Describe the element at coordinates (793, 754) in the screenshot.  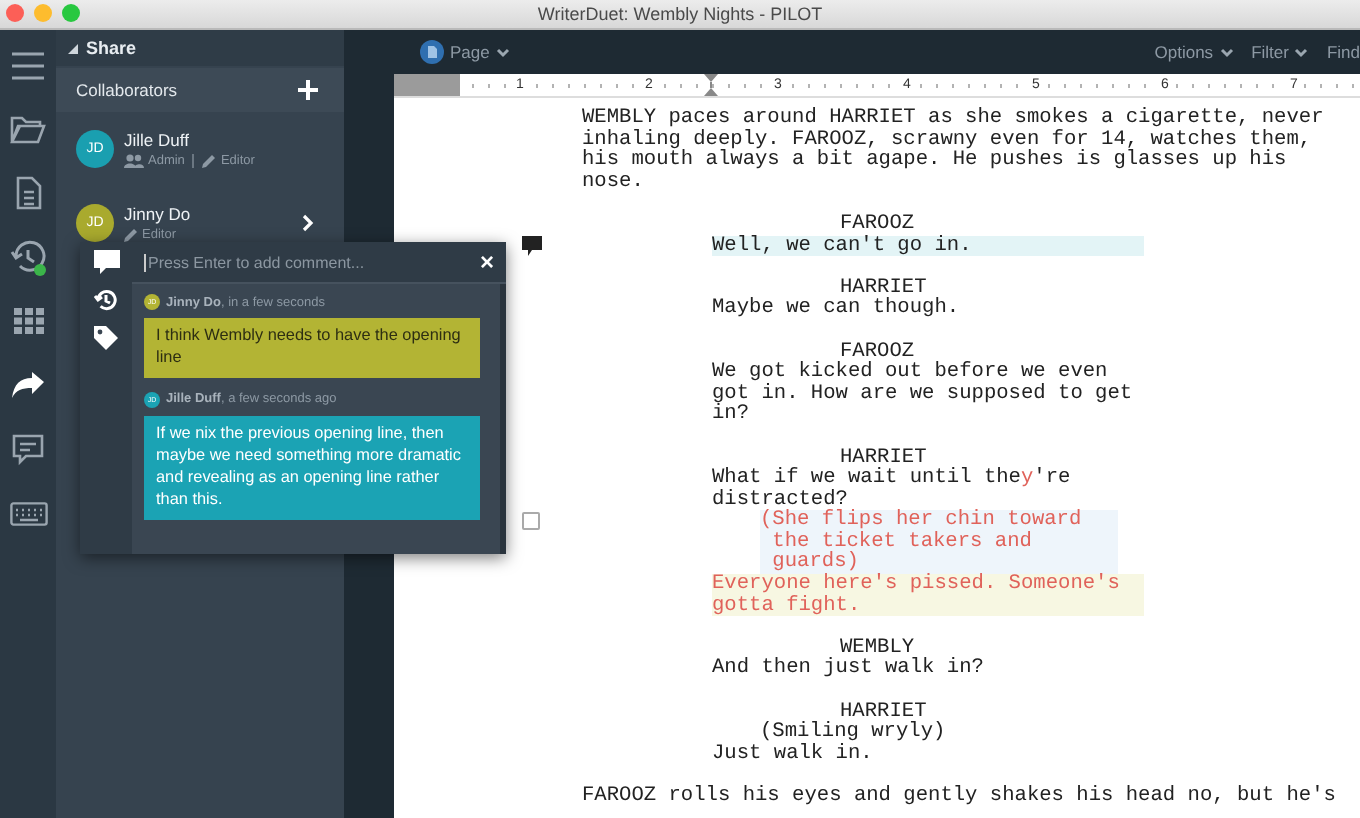
I see `dialogue-text: Just walk in.` at that location.